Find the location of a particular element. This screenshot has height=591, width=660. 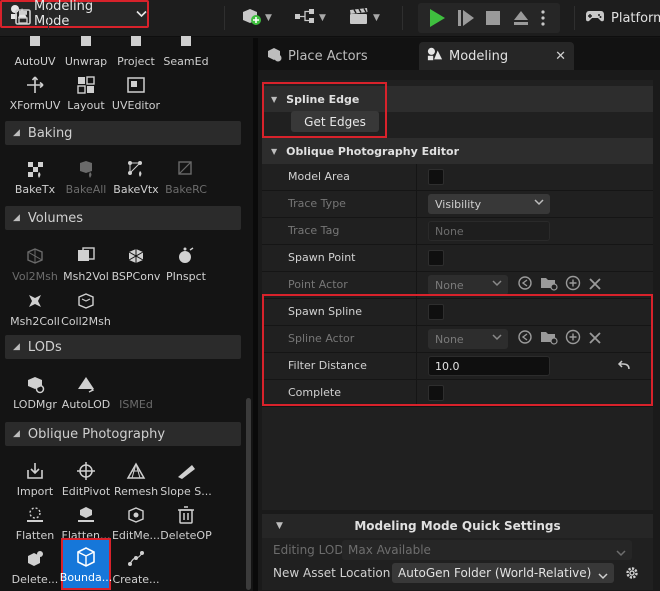

play-icon is located at coordinates (437, 20).